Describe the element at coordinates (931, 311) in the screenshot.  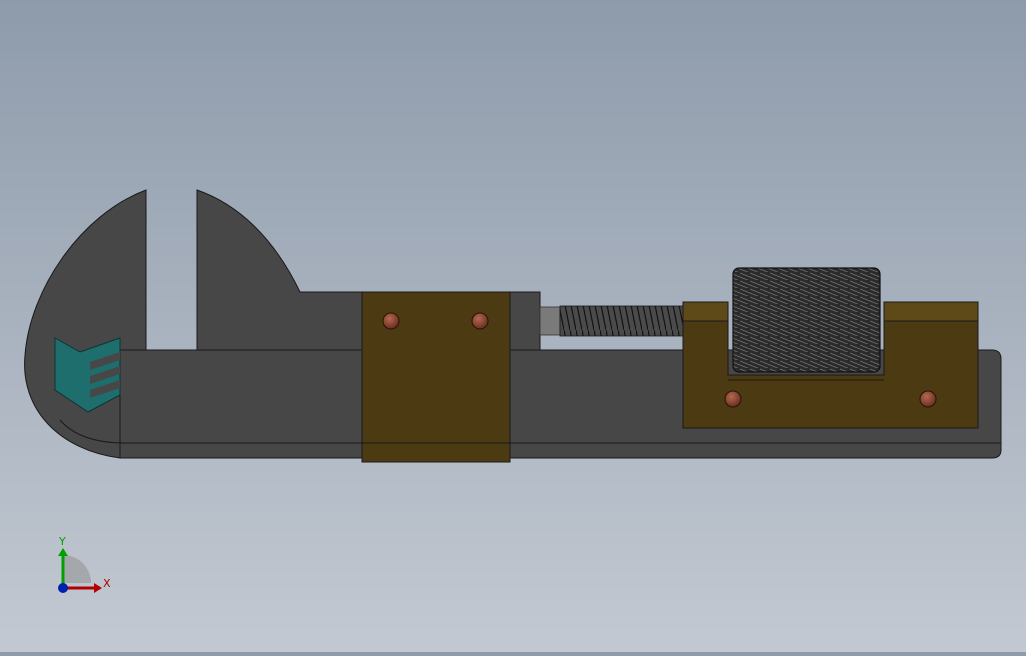
I see `bracket-top-right` at that location.